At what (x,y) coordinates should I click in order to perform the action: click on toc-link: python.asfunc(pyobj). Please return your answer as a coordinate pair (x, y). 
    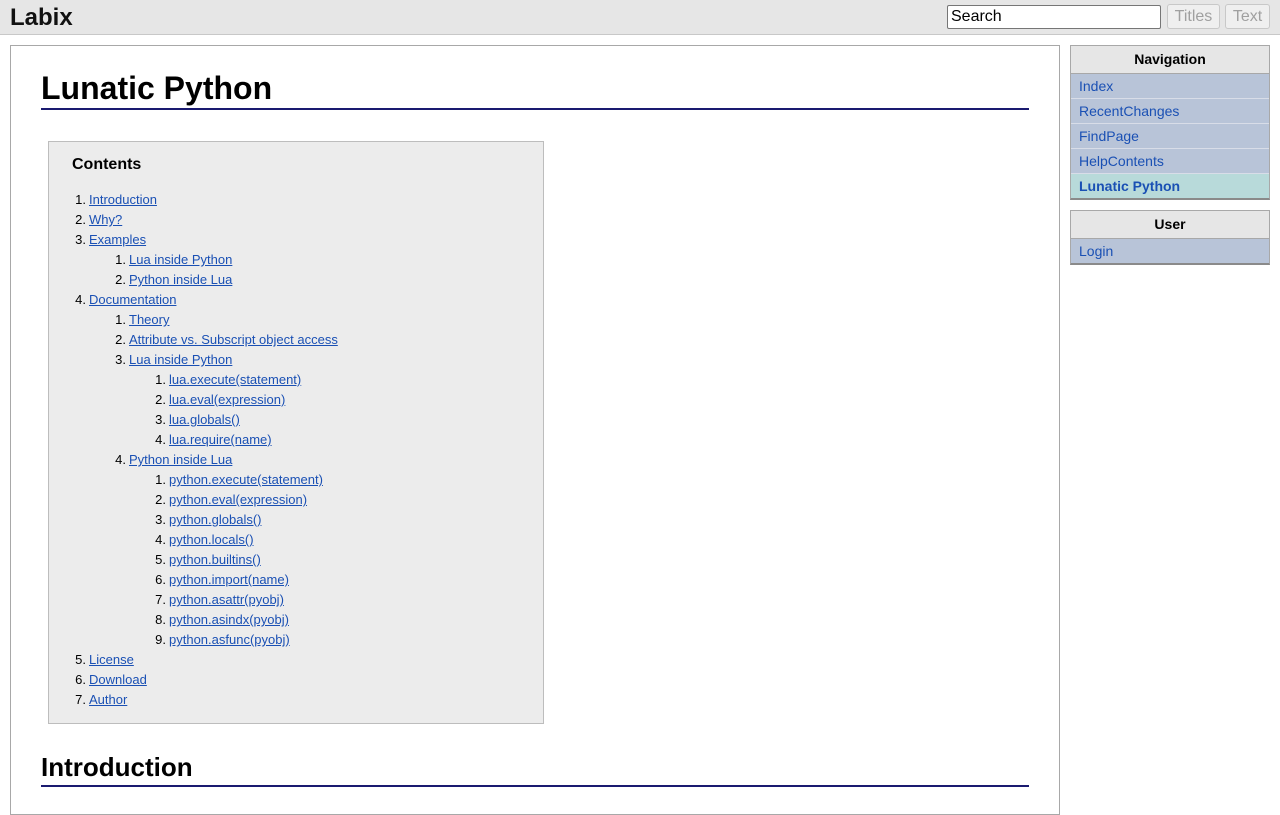
    Looking at the image, I should click on (229, 640).